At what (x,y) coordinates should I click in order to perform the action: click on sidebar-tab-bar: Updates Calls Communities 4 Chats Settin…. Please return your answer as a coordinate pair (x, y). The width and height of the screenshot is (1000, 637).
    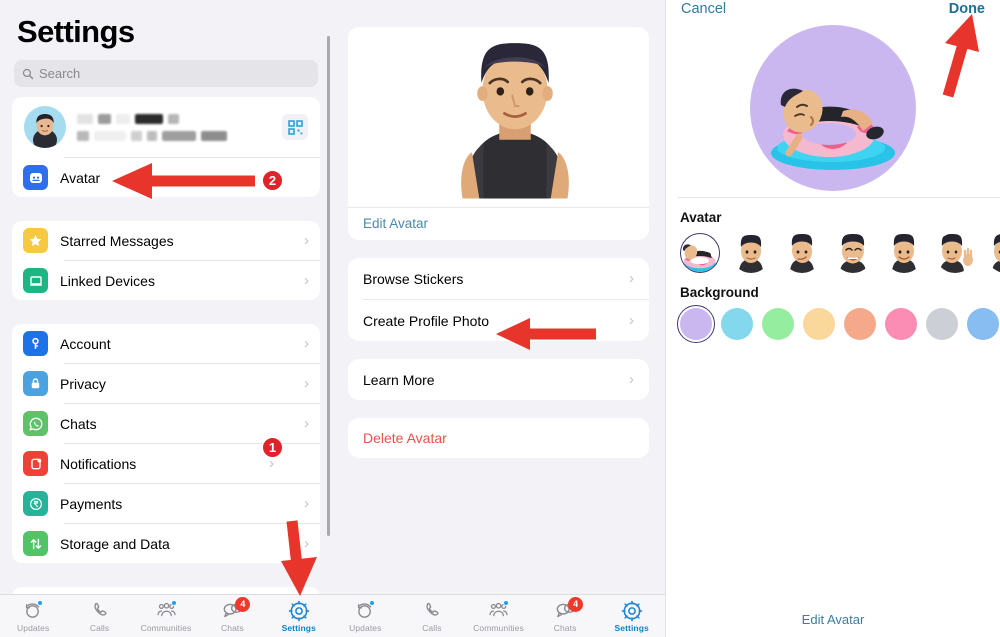
    Looking at the image, I should click on (166, 615).